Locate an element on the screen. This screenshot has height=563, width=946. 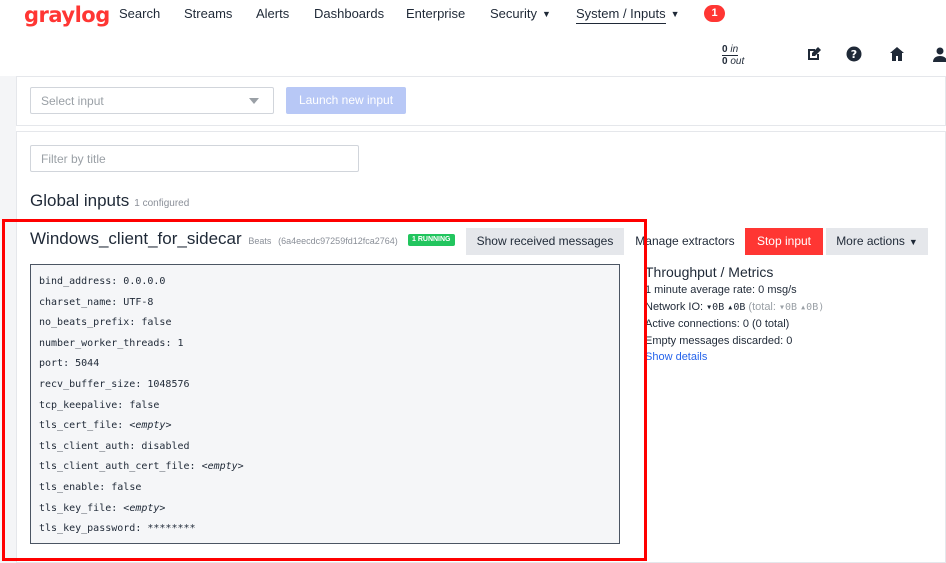
config-row: charset_name: UTF-8 is located at coordinates (96, 302).